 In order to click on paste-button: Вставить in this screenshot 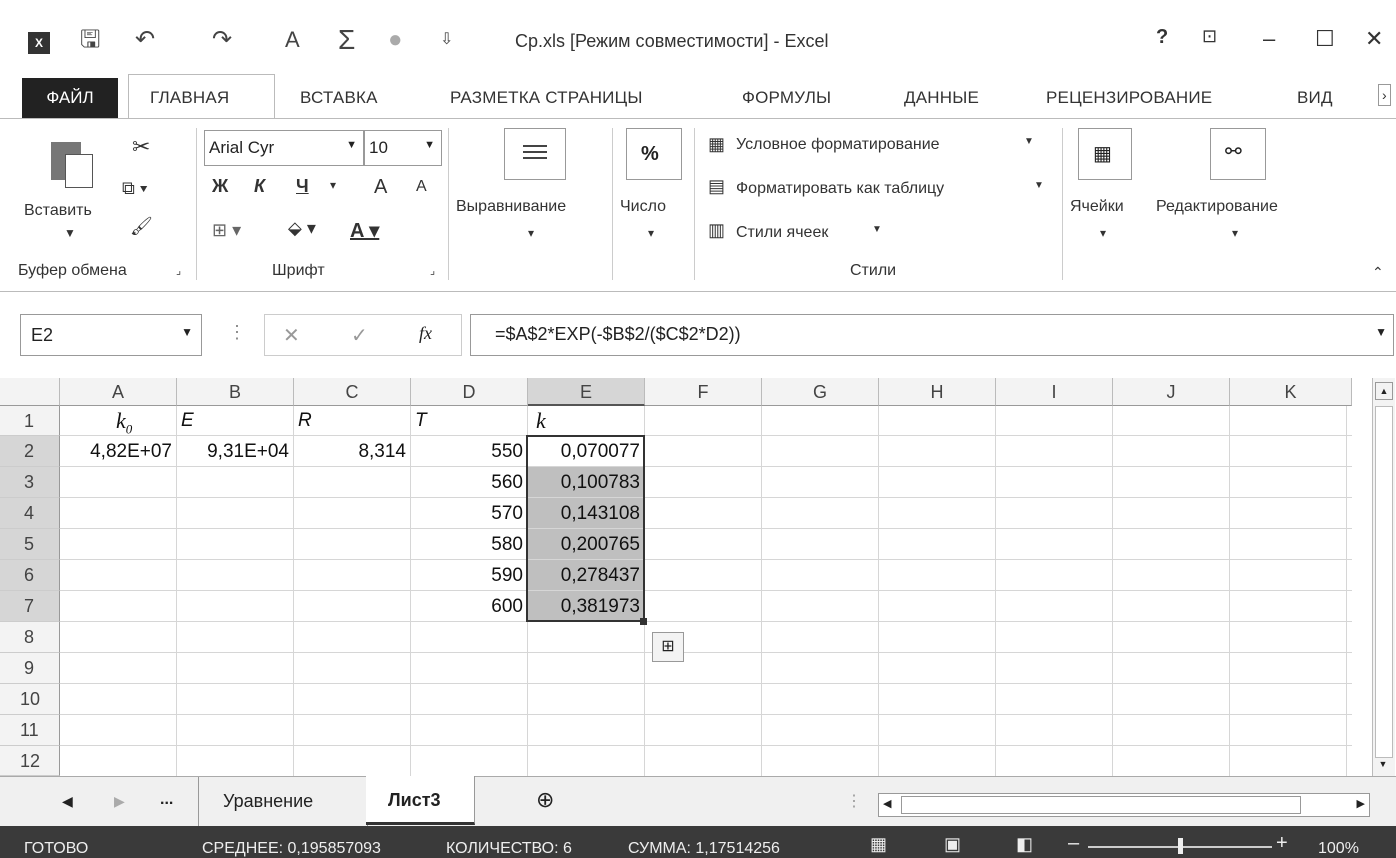, I will do `click(58, 211)`.